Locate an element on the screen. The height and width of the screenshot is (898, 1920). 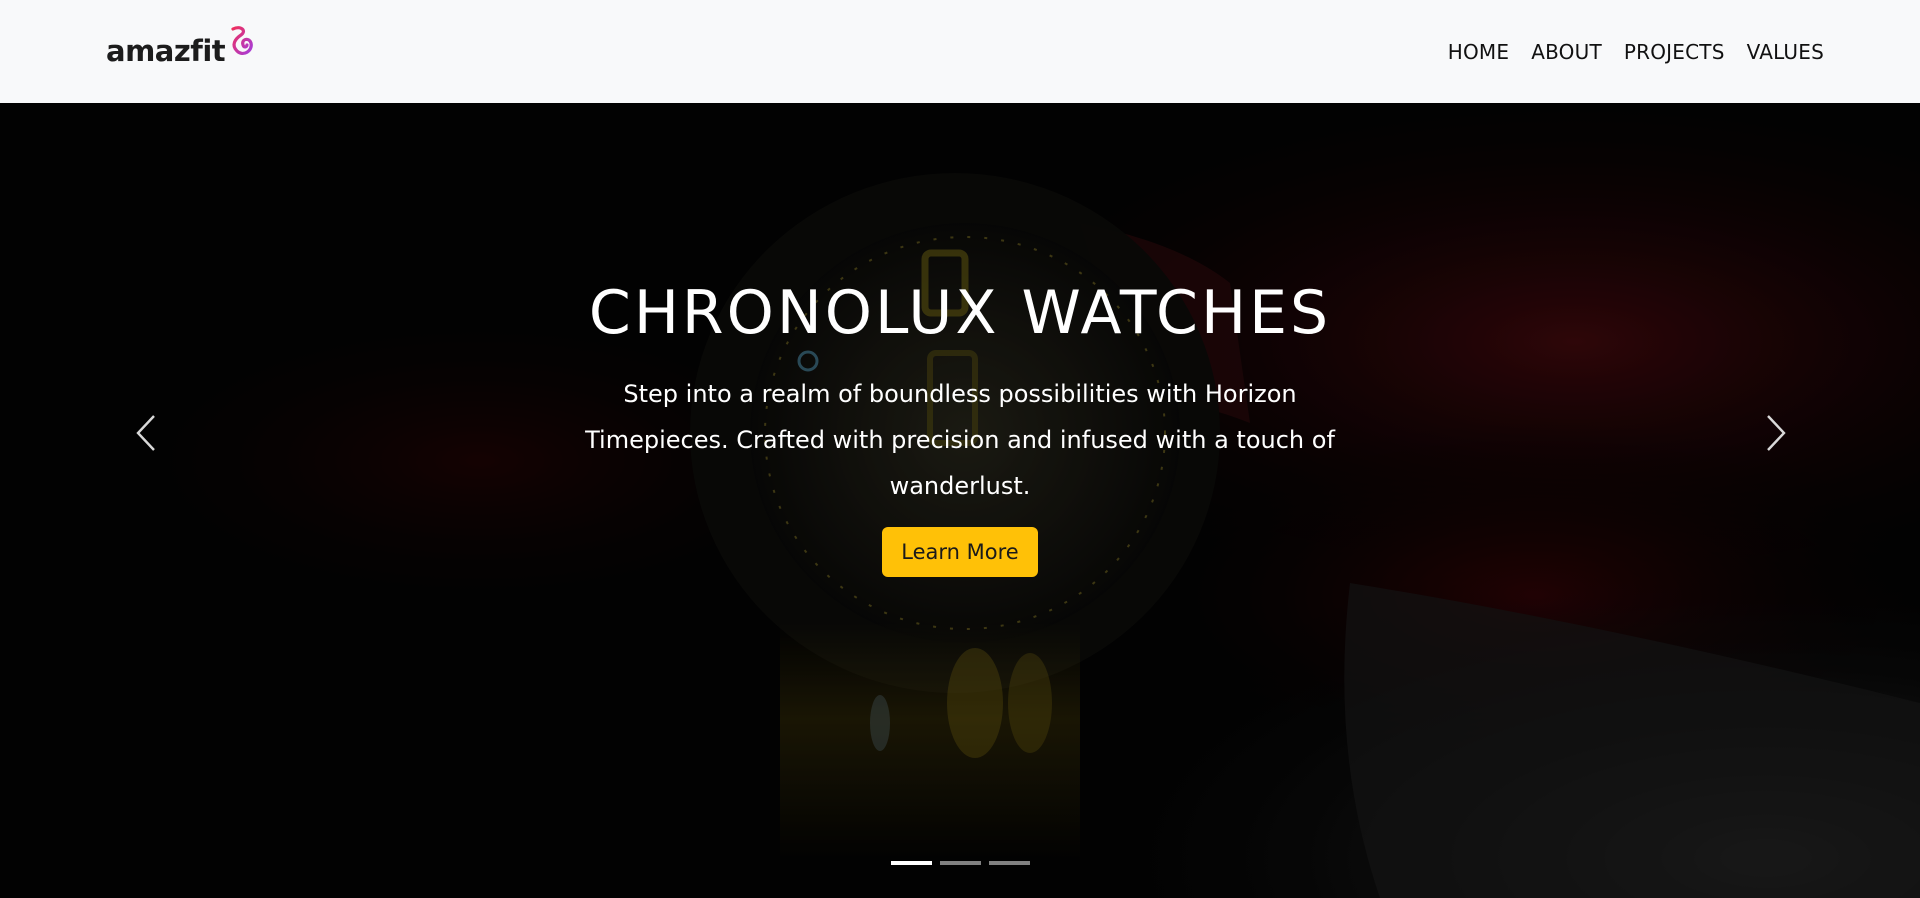
carousel-next-button is located at coordinates (1776, 433).